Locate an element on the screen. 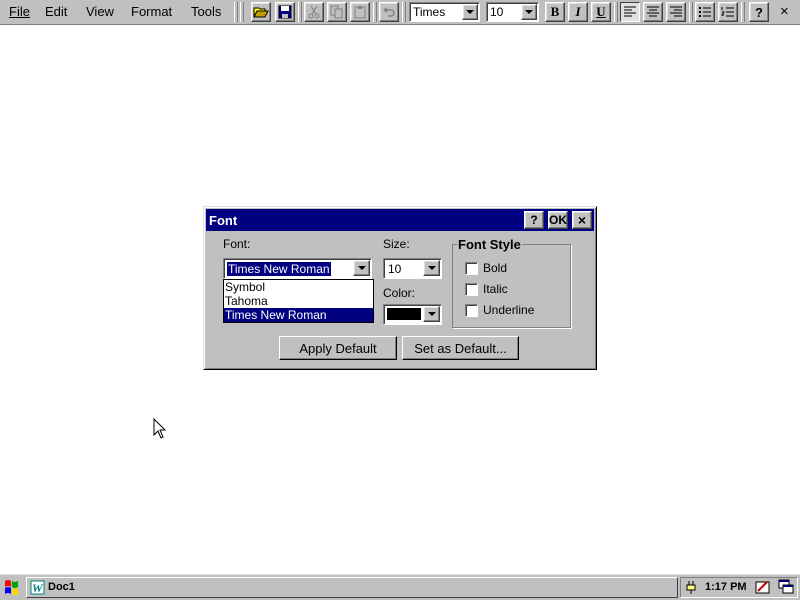  ok-label: OK is located at coordinates (558, 220).